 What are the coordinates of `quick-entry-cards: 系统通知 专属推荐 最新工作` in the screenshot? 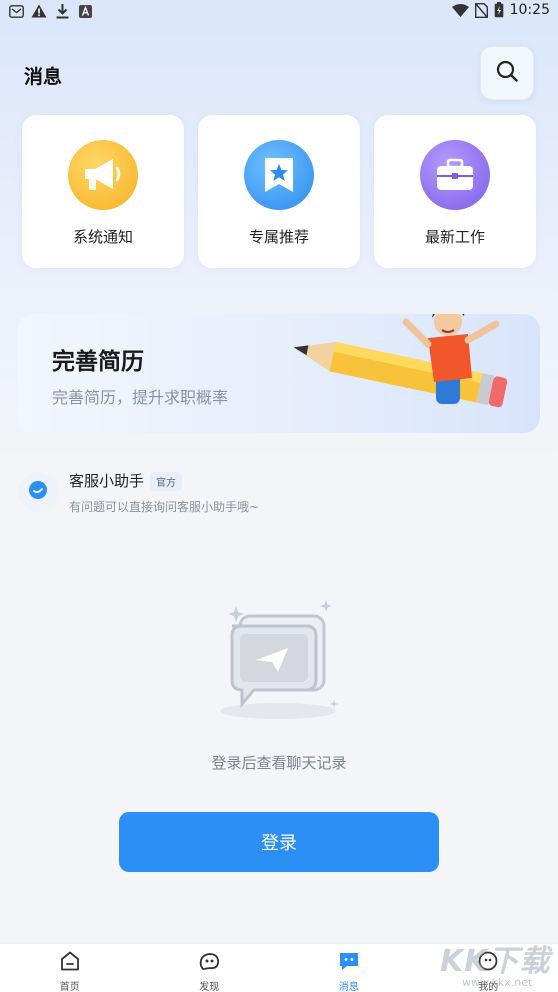 It's located at (279, 191).